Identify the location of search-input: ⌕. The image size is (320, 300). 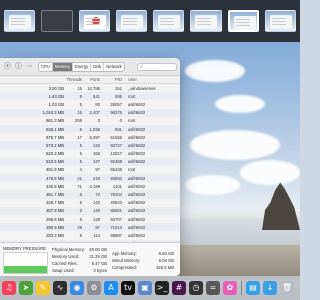
(157, 66).